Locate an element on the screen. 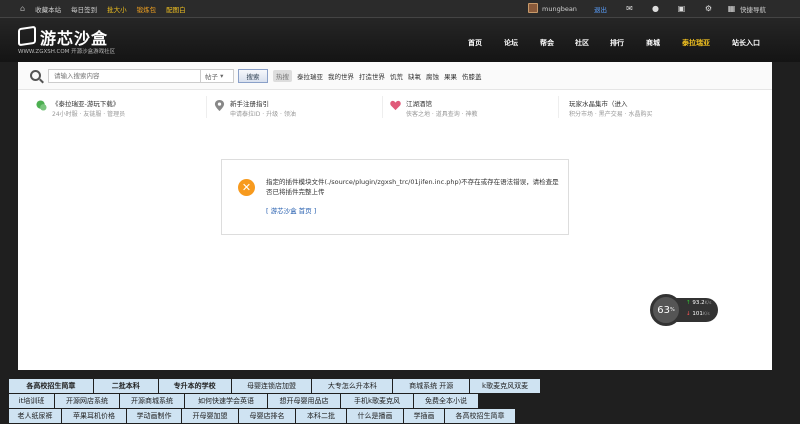 This screenshot has height=424, width=800. ad-link: 如何快速学会英语 is located at coordinates (226, 401).